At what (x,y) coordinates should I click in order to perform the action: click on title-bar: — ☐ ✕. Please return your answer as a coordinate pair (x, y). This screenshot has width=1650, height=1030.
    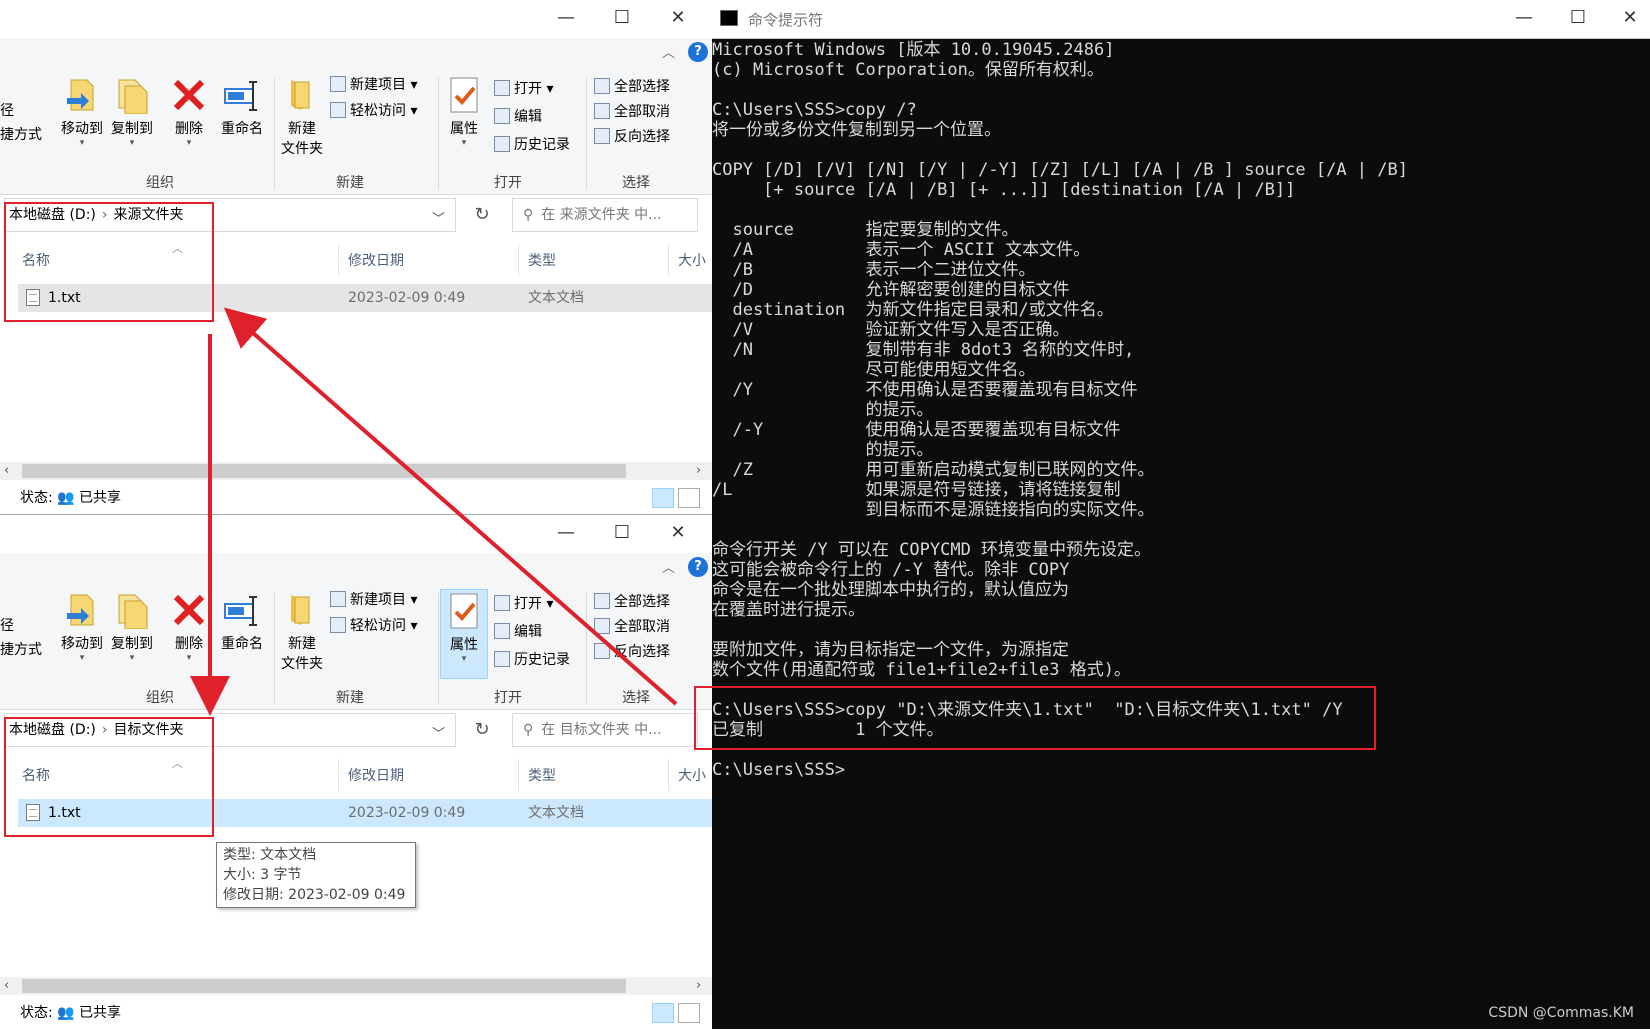
    Looking at the image, I should click on (356, 534).